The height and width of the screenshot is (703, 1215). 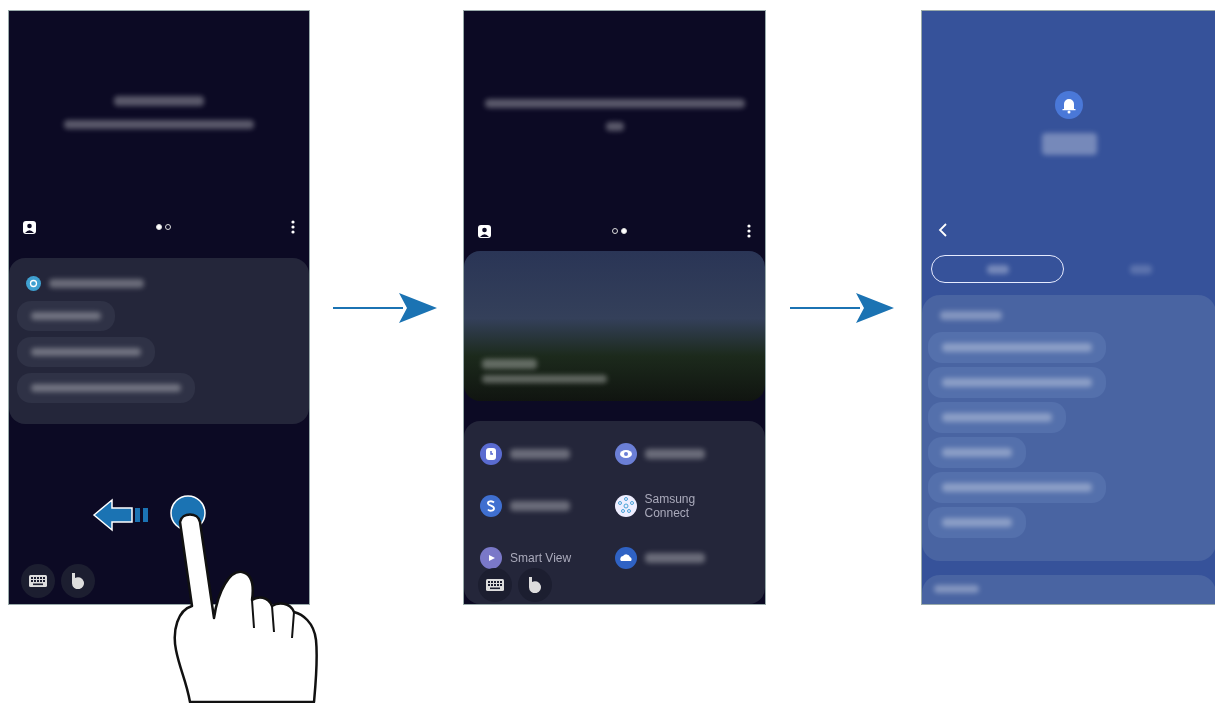 I want to click on cloud-app-icon, so click(x=625, y=558).